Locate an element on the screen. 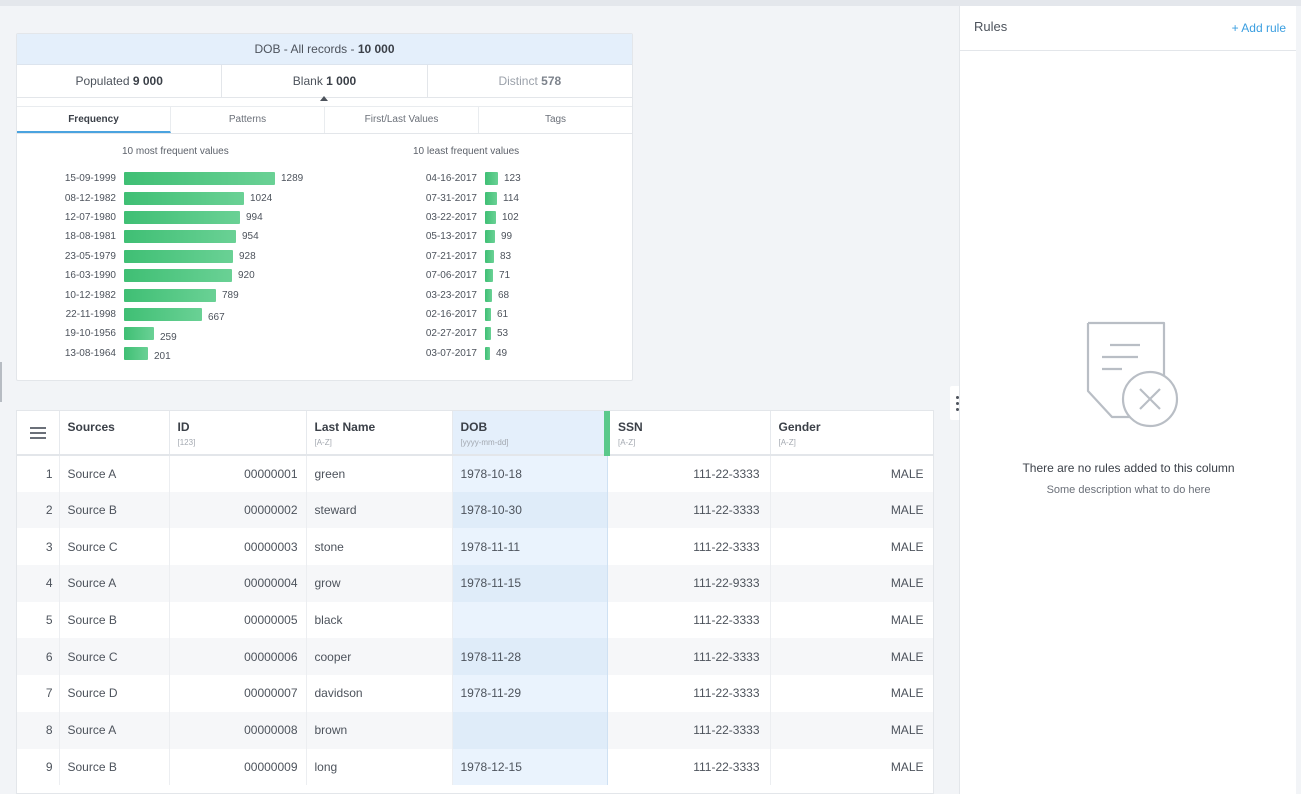 Image resolution: width=1301 pixels, height=794 pixels. stat-blank: Blank 1 000 is located at coordinates (325, 83).